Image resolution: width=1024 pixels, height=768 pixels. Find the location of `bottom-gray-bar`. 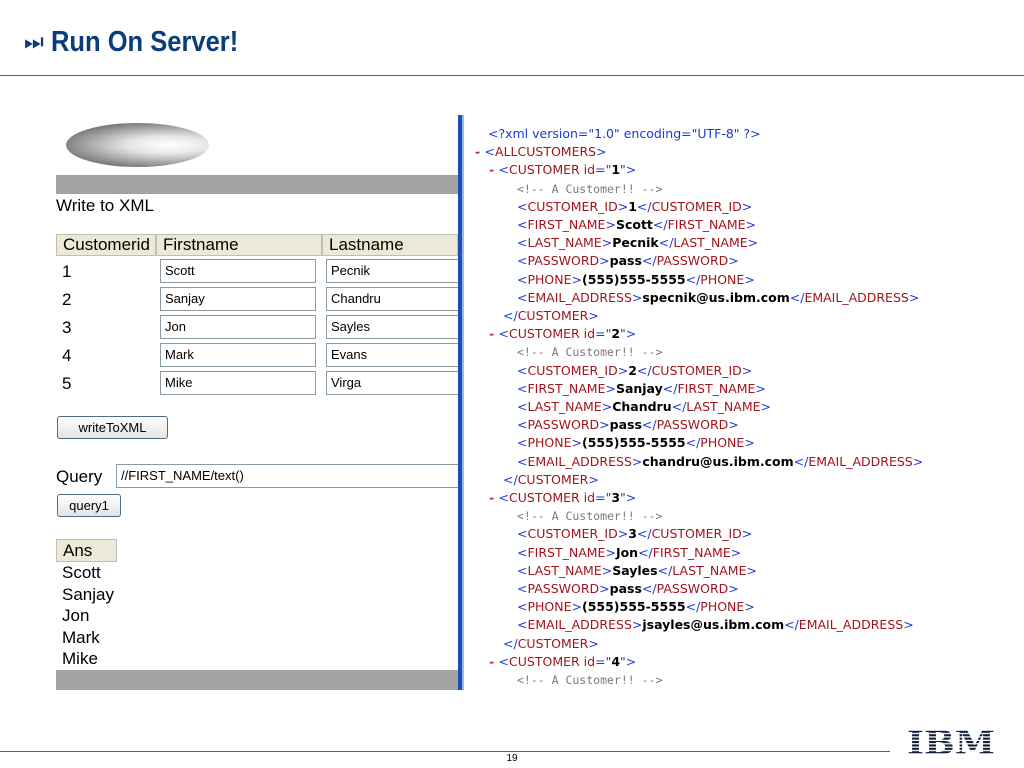

bottom-gray-bar is located at coordinates (257, 680).